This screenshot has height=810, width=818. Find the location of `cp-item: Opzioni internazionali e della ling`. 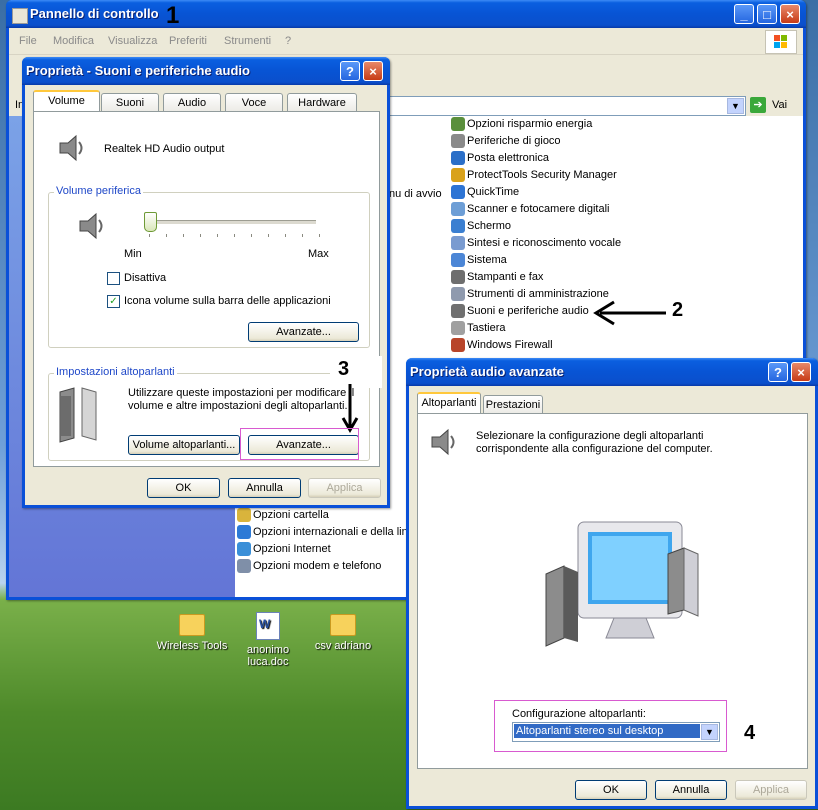

cp-item: Opzioni internazionali e della ling is located at coordinates (325, 533).